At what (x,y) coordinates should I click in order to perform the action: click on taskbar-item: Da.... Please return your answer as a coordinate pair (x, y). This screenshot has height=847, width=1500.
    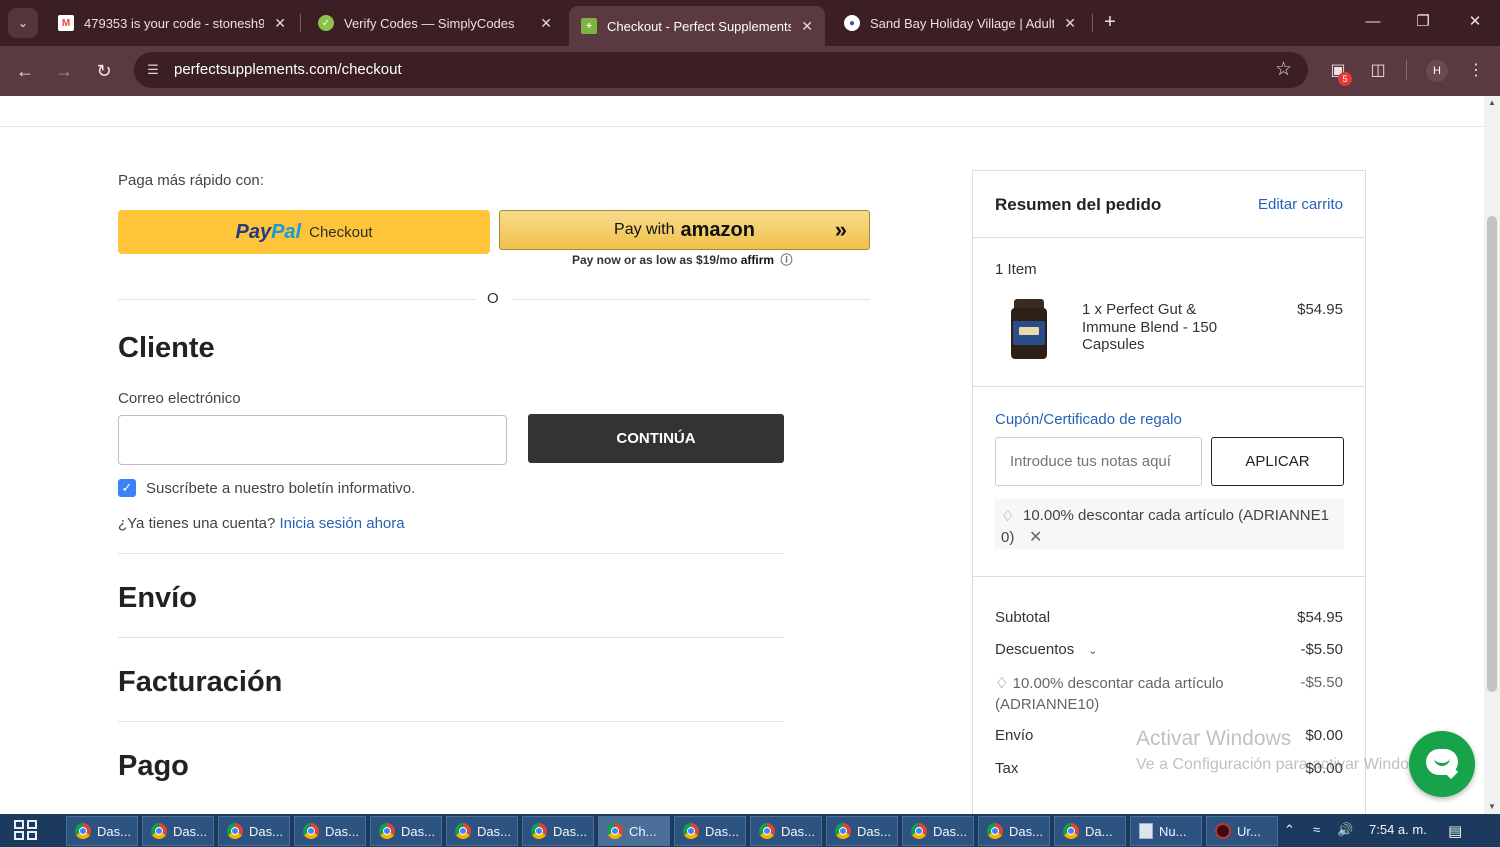
    Looking at the image, I should click on (1090, 831).